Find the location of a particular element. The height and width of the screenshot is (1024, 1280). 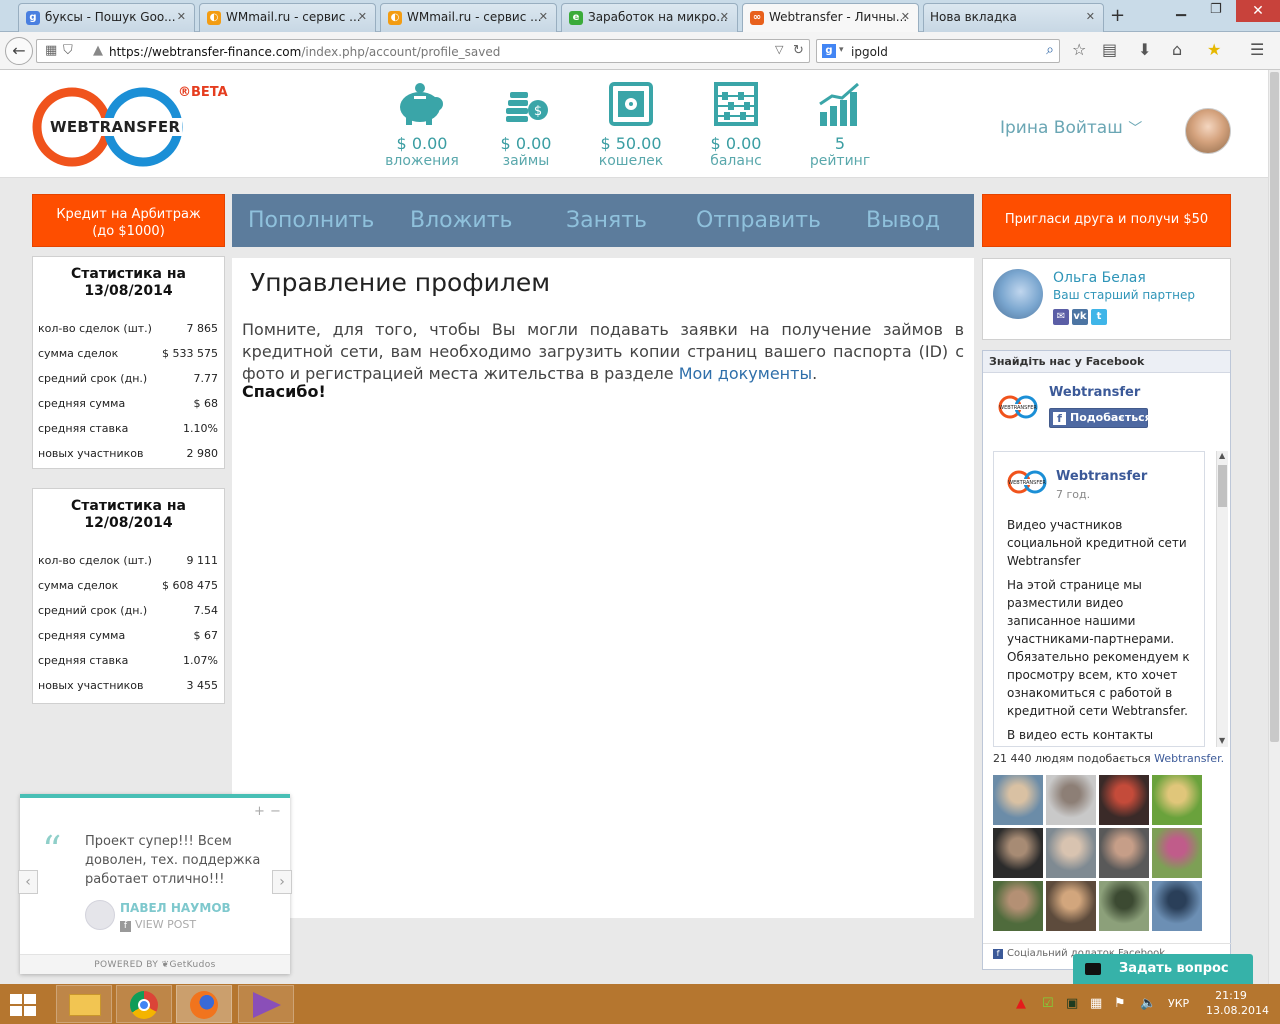

checkmark-tray-icon: ☑ is located at coordinates (1048, 1003).